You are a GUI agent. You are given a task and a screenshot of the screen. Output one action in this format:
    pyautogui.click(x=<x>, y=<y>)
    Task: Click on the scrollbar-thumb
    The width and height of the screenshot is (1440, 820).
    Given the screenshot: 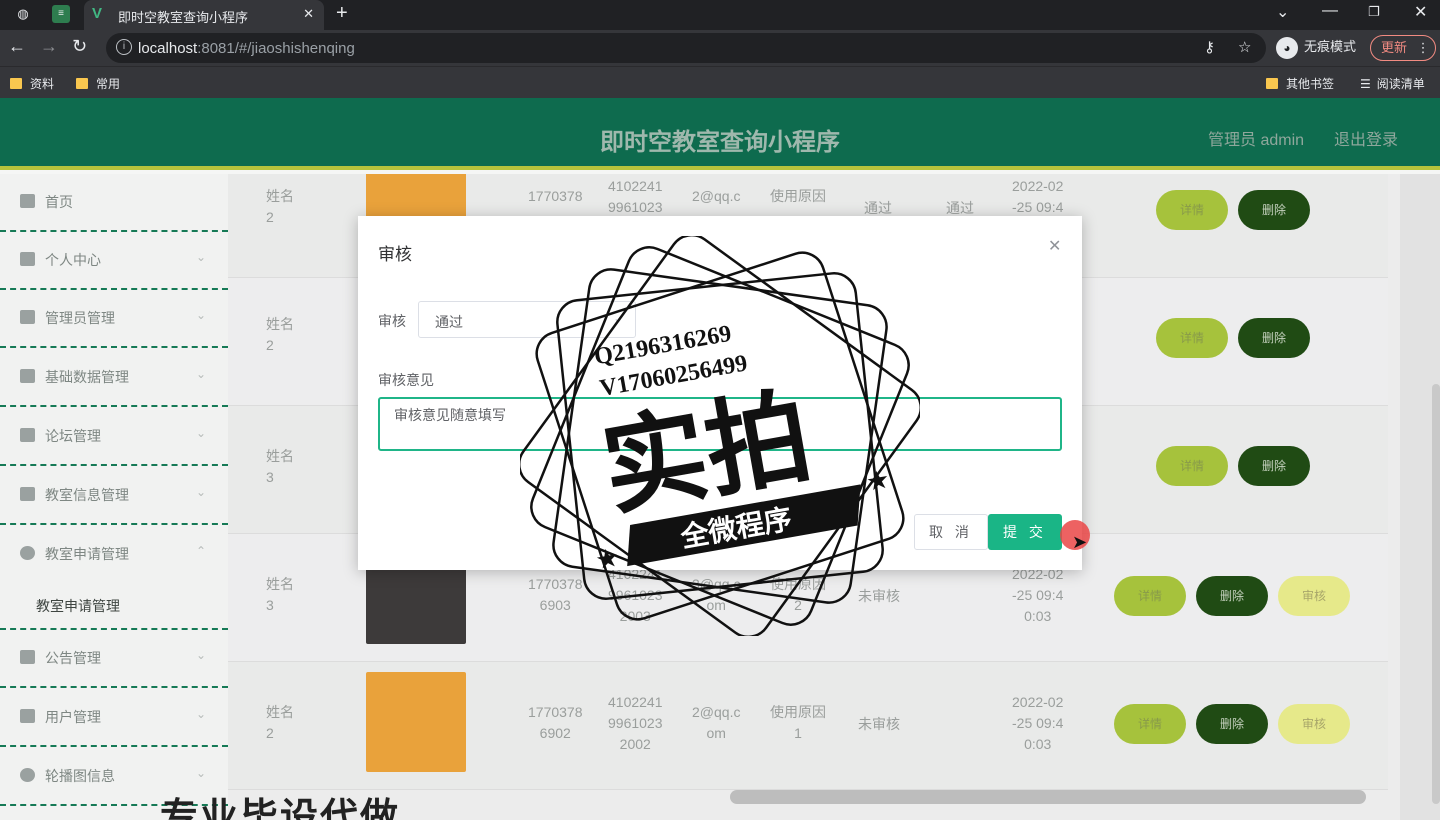 What is the action you would take?
    pyautogui.click(x=1436, y=594)
    